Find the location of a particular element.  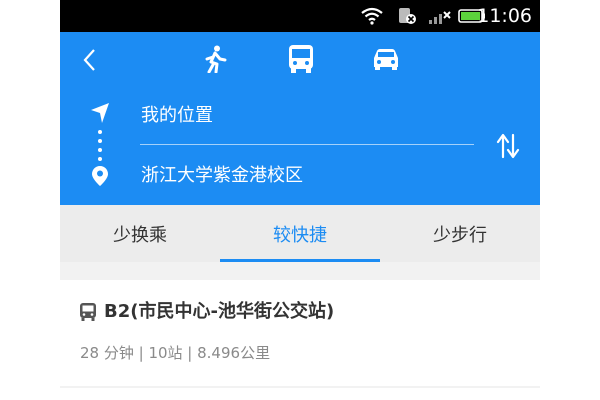

back-button is located at coordinates (90, 60).